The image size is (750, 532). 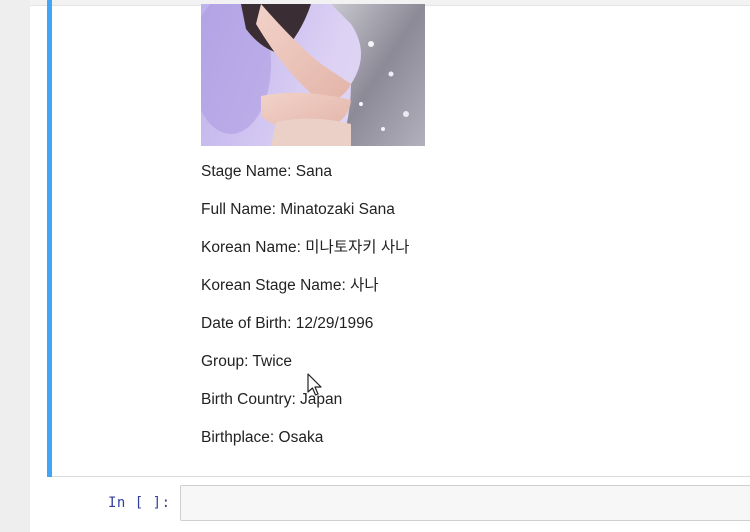 What do you see at coordinates (287, 323) in the screenshot?
I see `date-of-birth-line: Date of Birth: 12/29/1996` at bounding box center [287, 323].